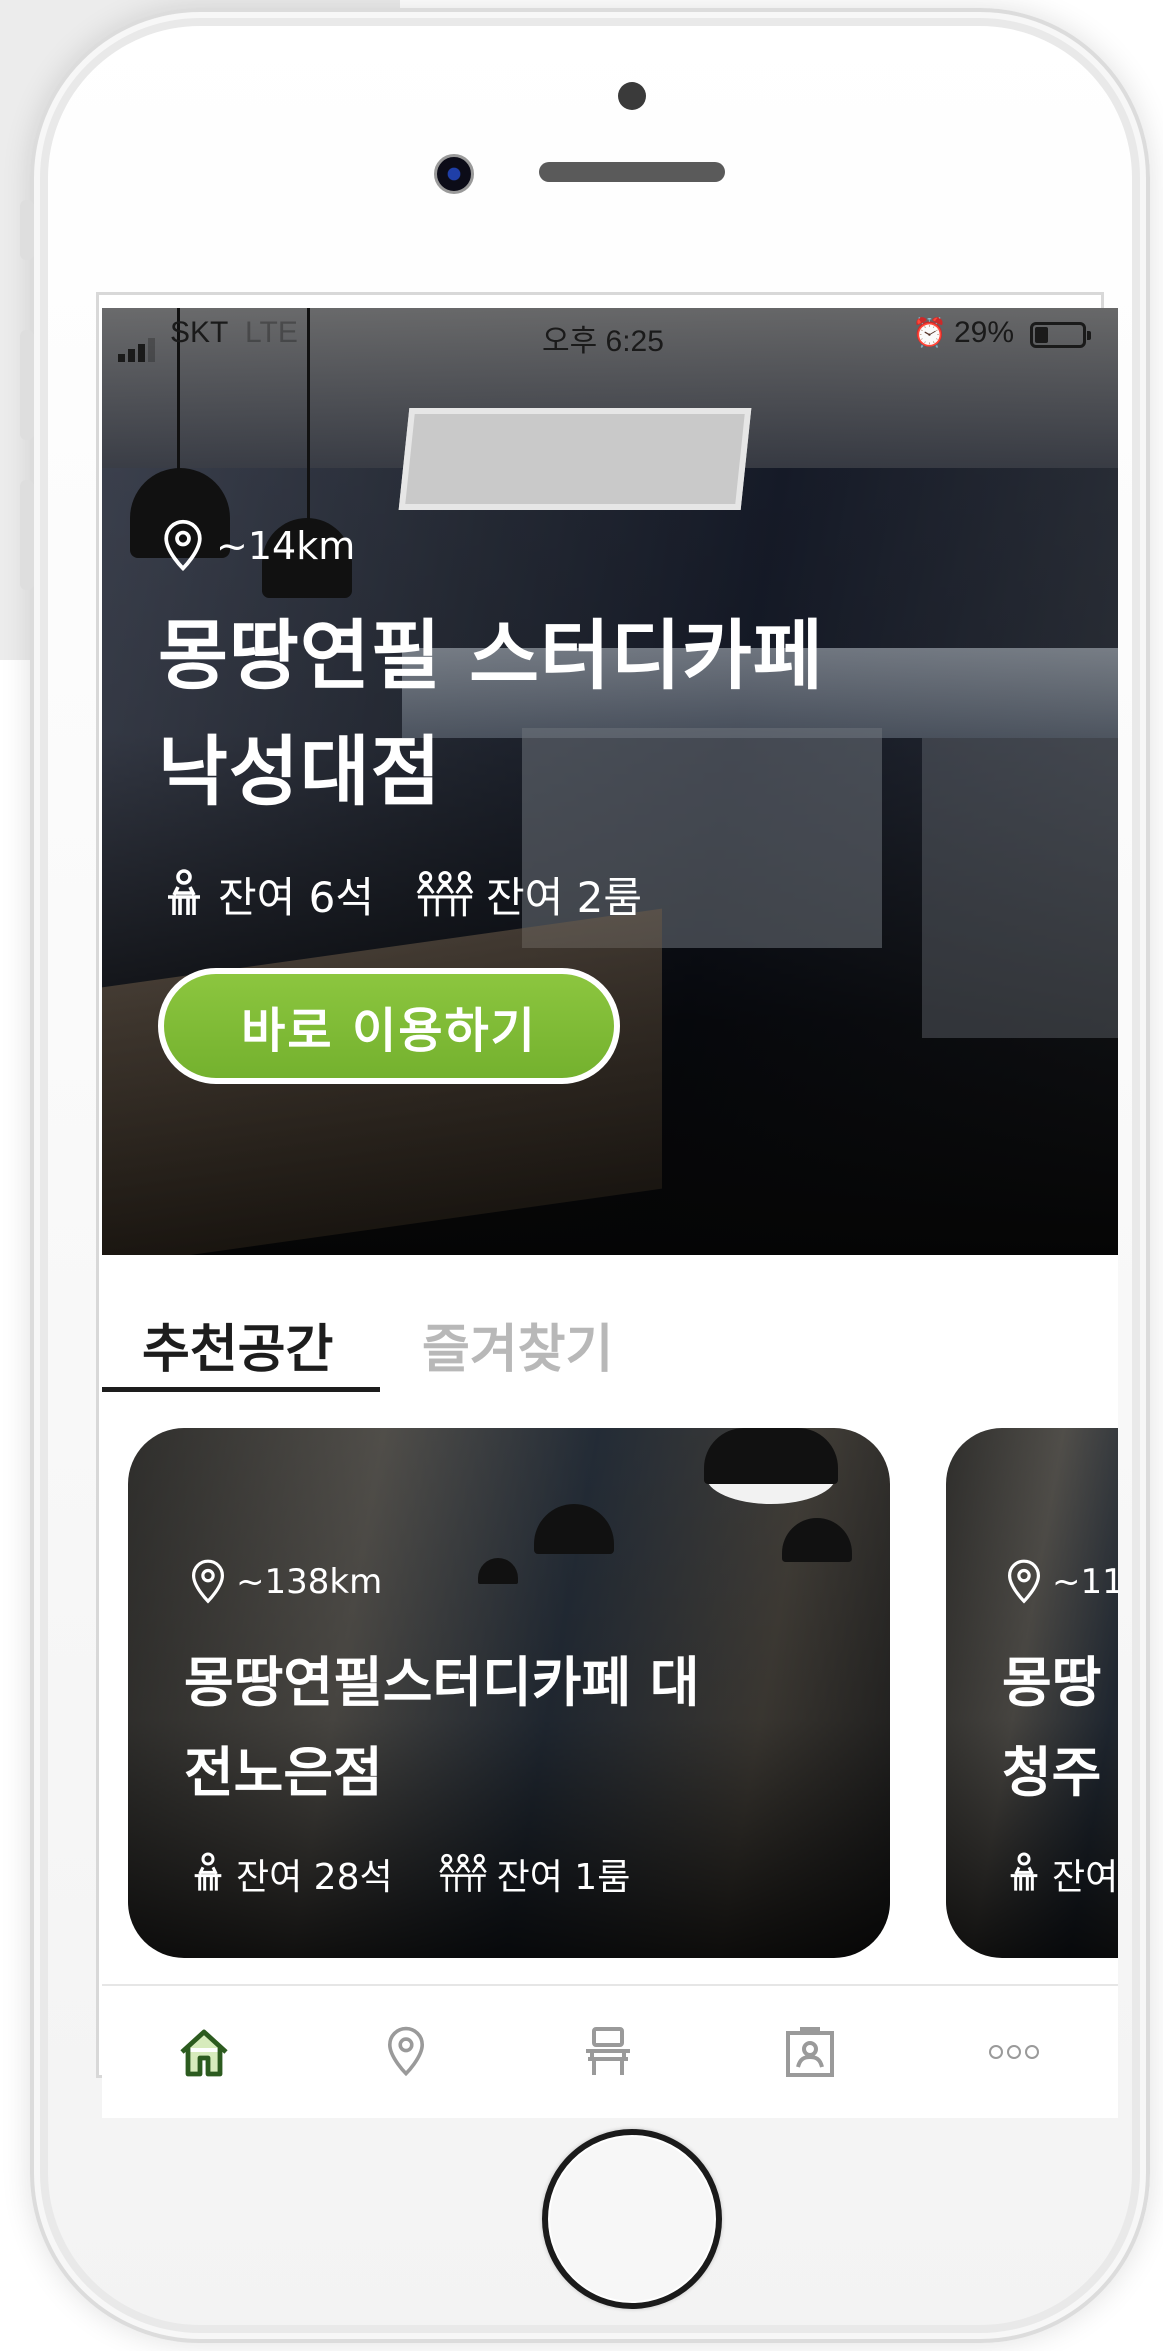 The height and width of the screenshot is (2351, 1163). What do you see at coordinates (314, 1877) in the screenshot?
I see `card-seats-text: 잔여 28석` at bounding box center [314, 1877].